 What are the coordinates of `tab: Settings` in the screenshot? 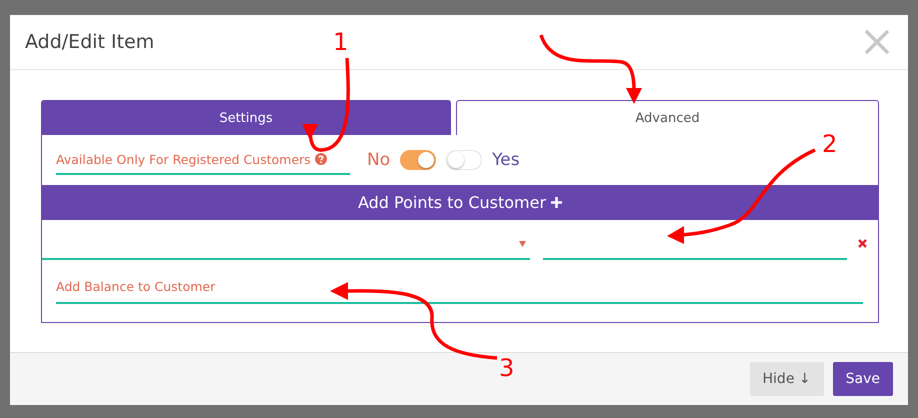 It's located at (246, 117).